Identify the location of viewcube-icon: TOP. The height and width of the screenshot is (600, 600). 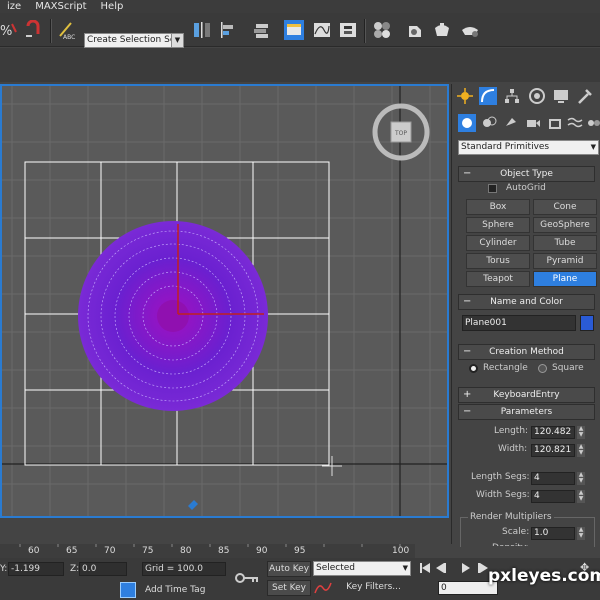
(401, 132).